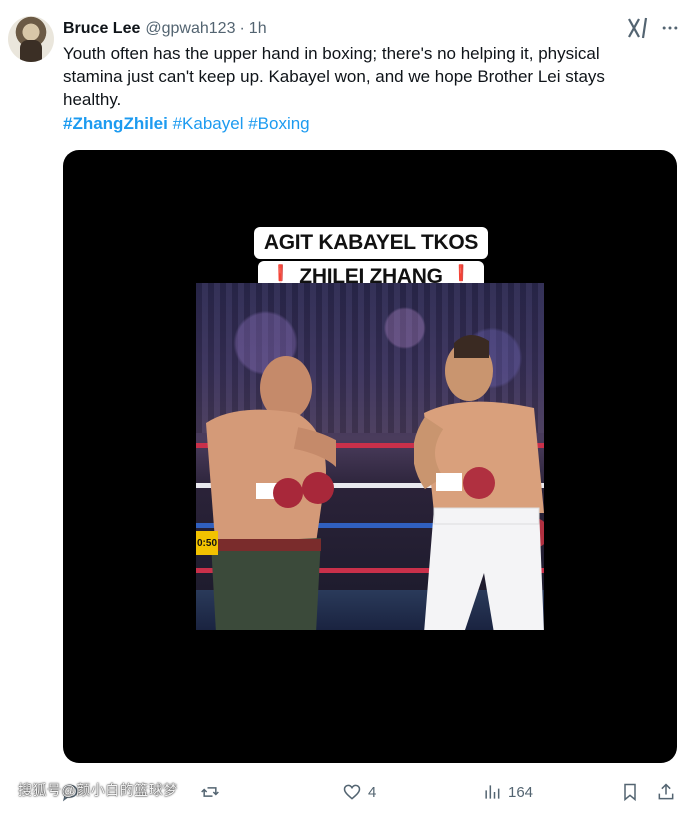 The width and height of the screenshot is (696, 813). Describe the element at coordinates (190, 29) in the screenshot. I see `author-handle: @gpwah123` at that location.